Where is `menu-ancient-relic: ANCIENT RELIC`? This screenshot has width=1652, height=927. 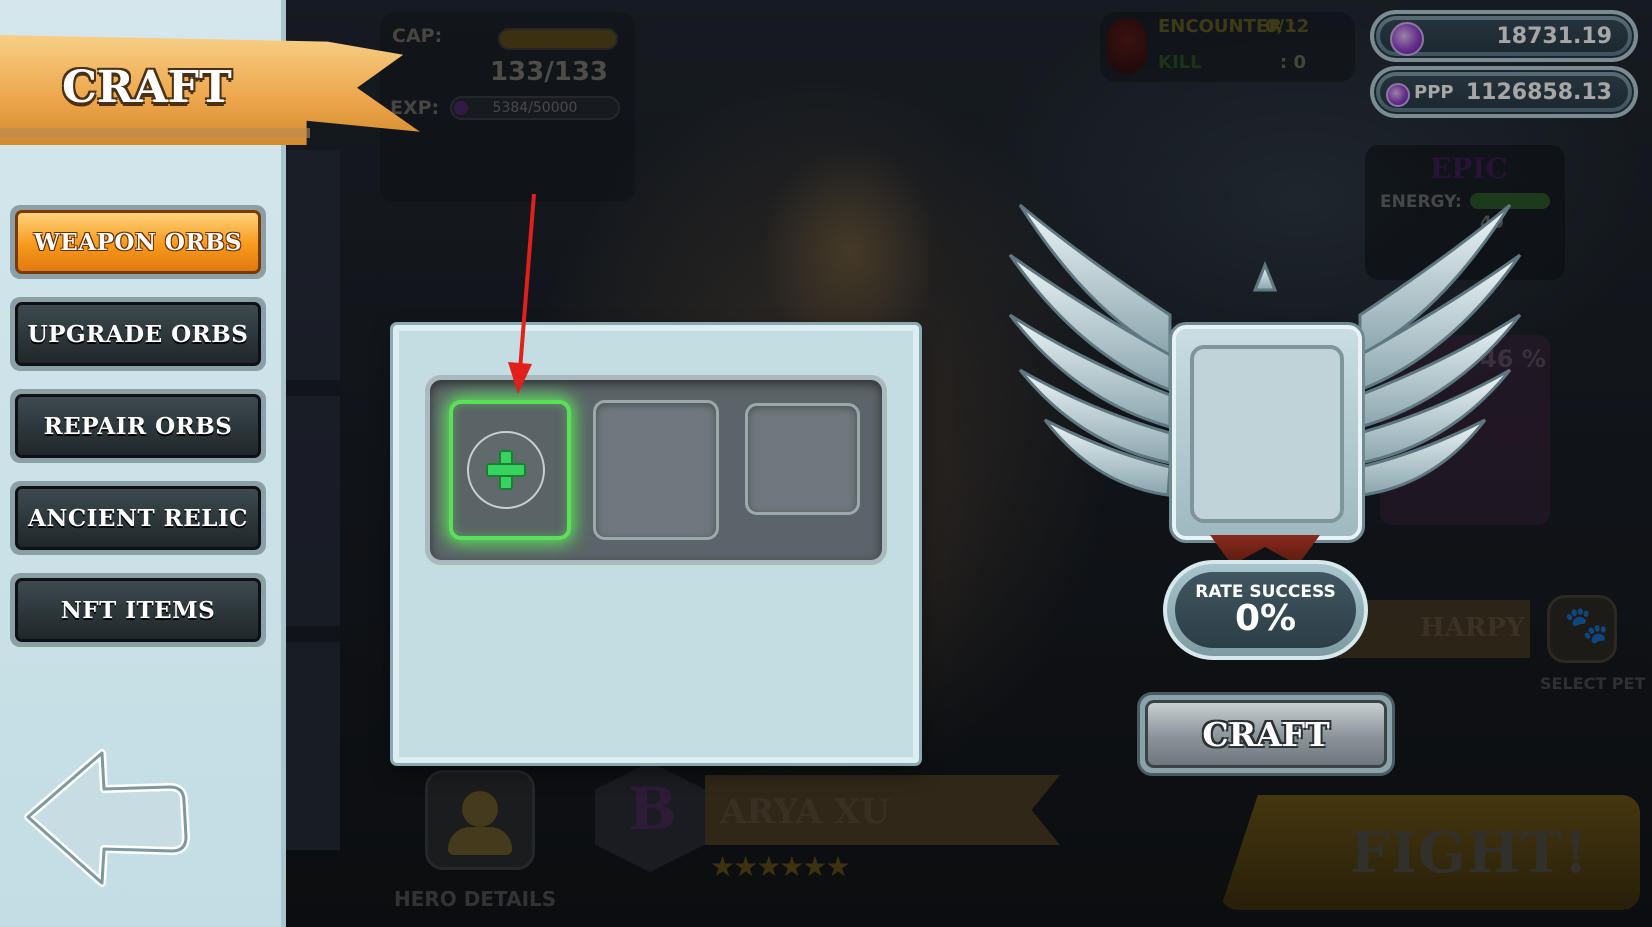
menu-ancient-relic: ANCIENT RELIC is located at coordinates (138, 518).